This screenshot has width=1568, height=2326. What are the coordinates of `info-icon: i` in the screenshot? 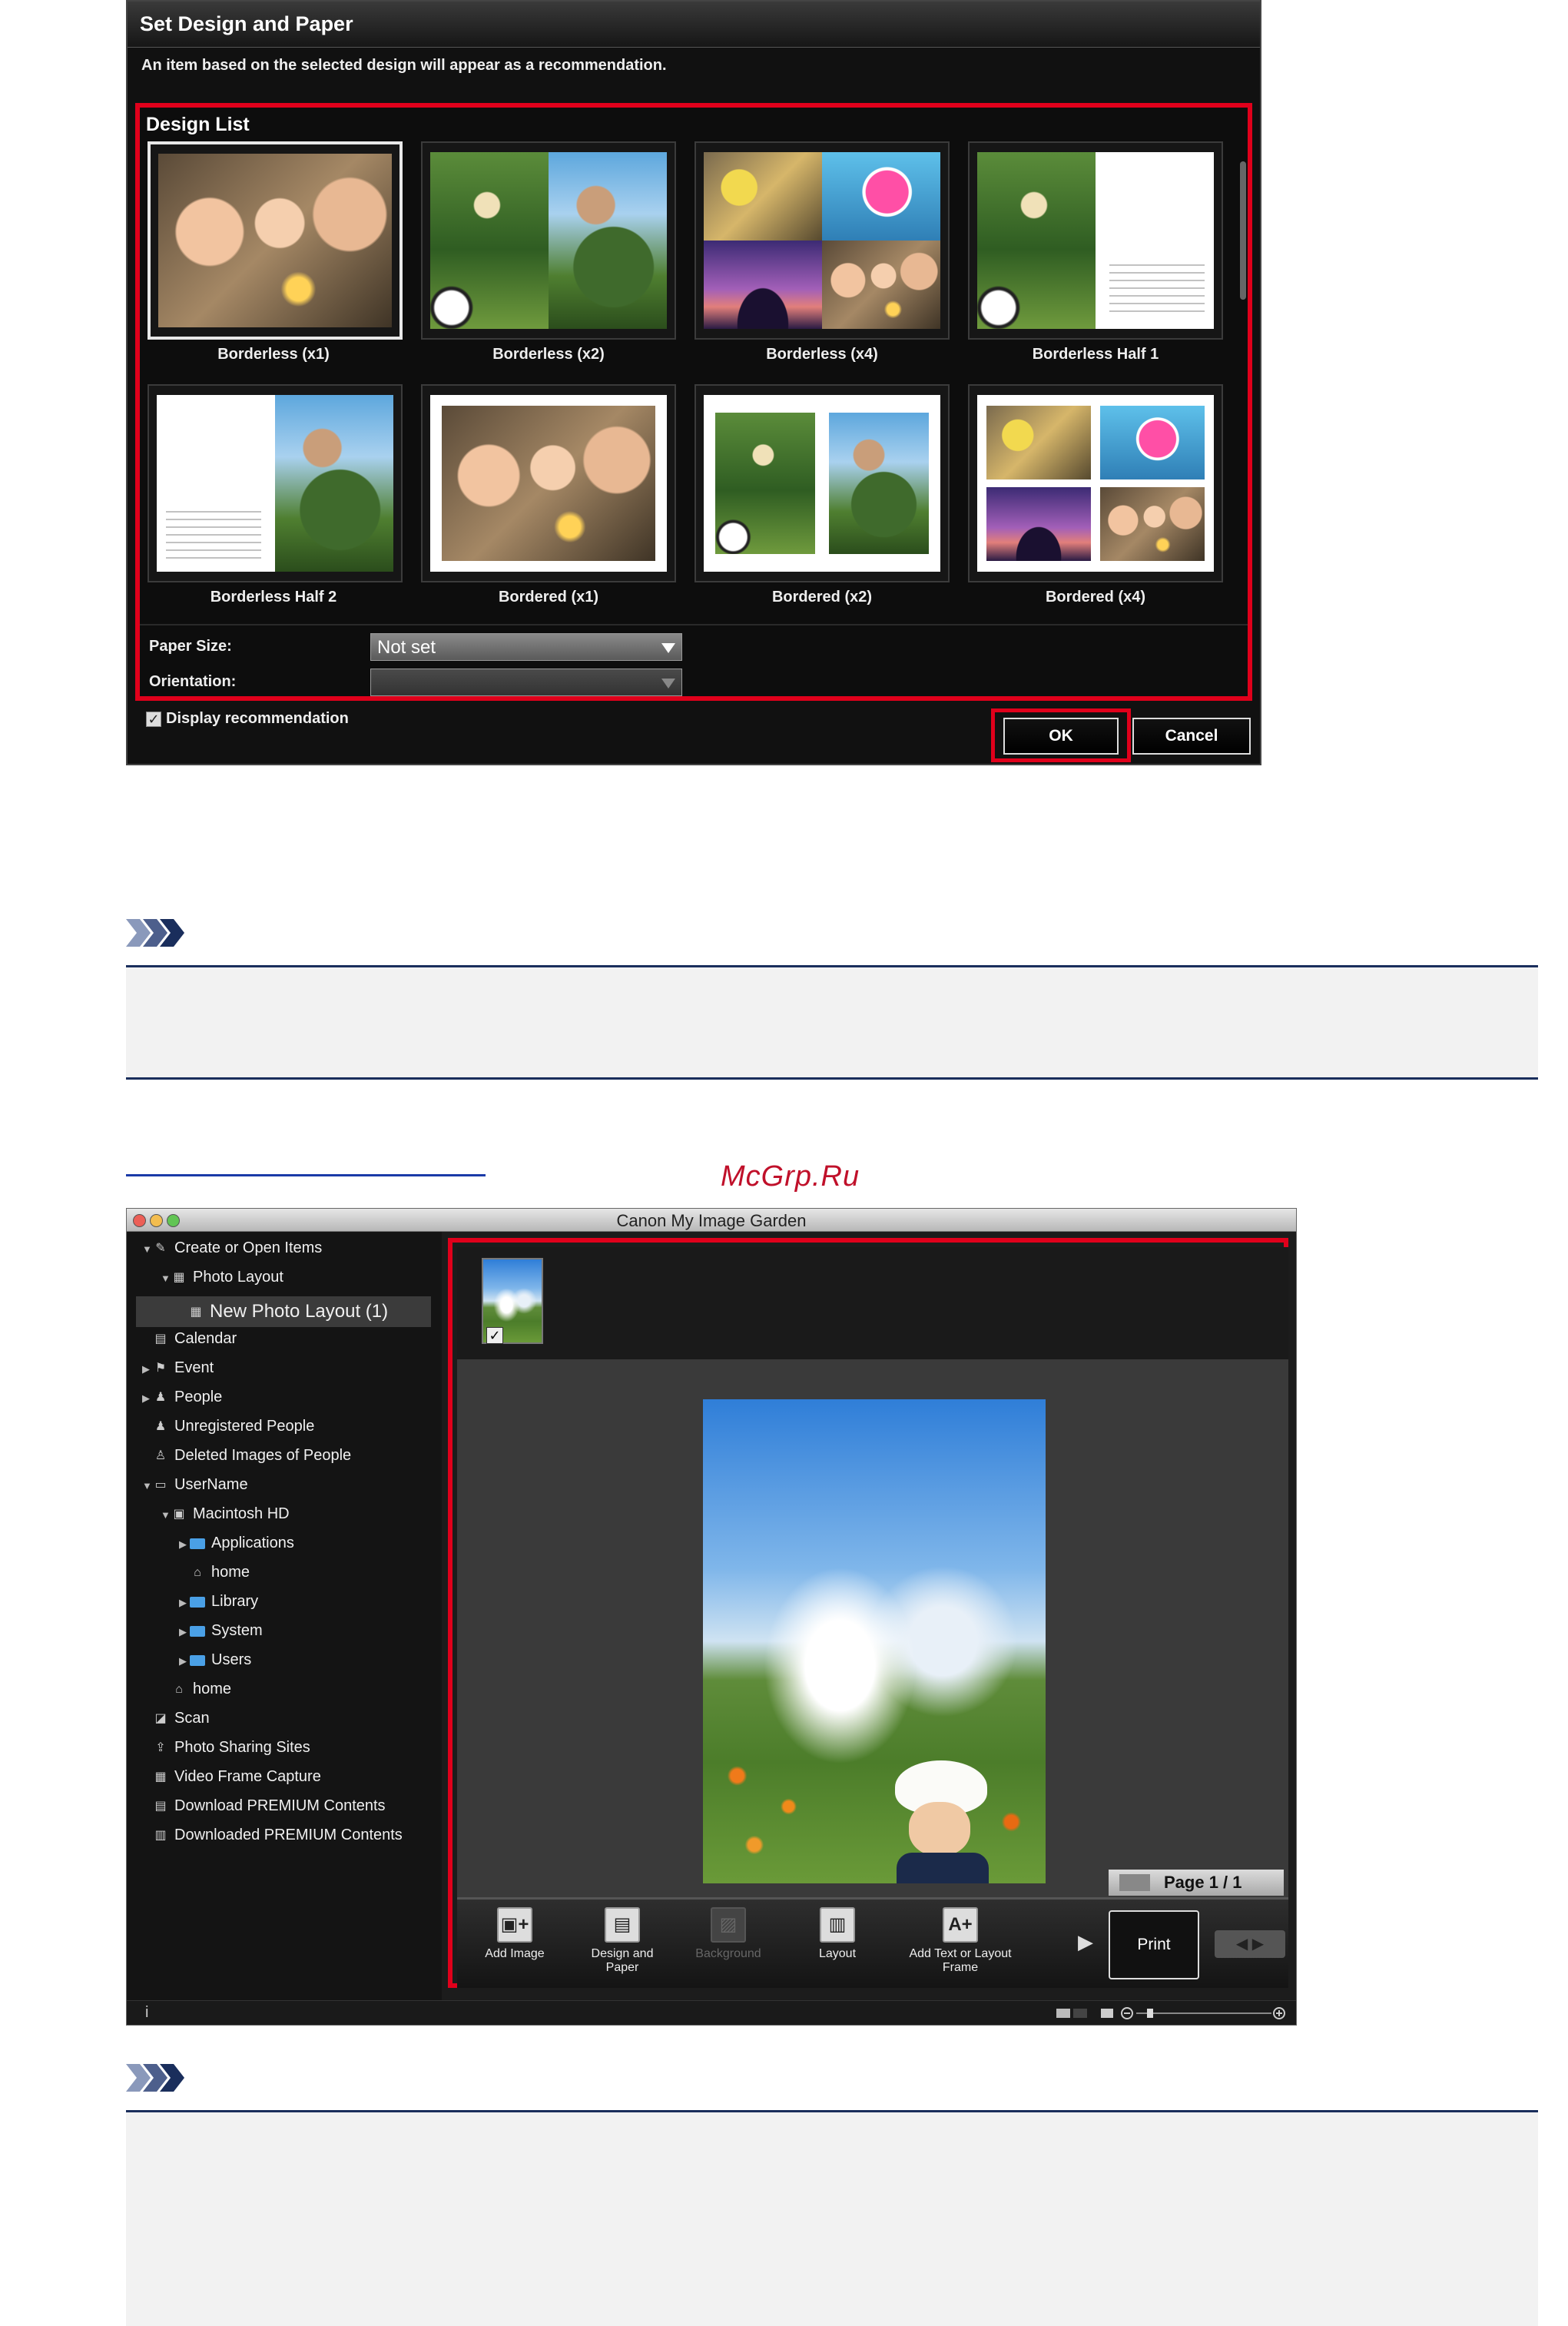 It's located at (146, 2013).